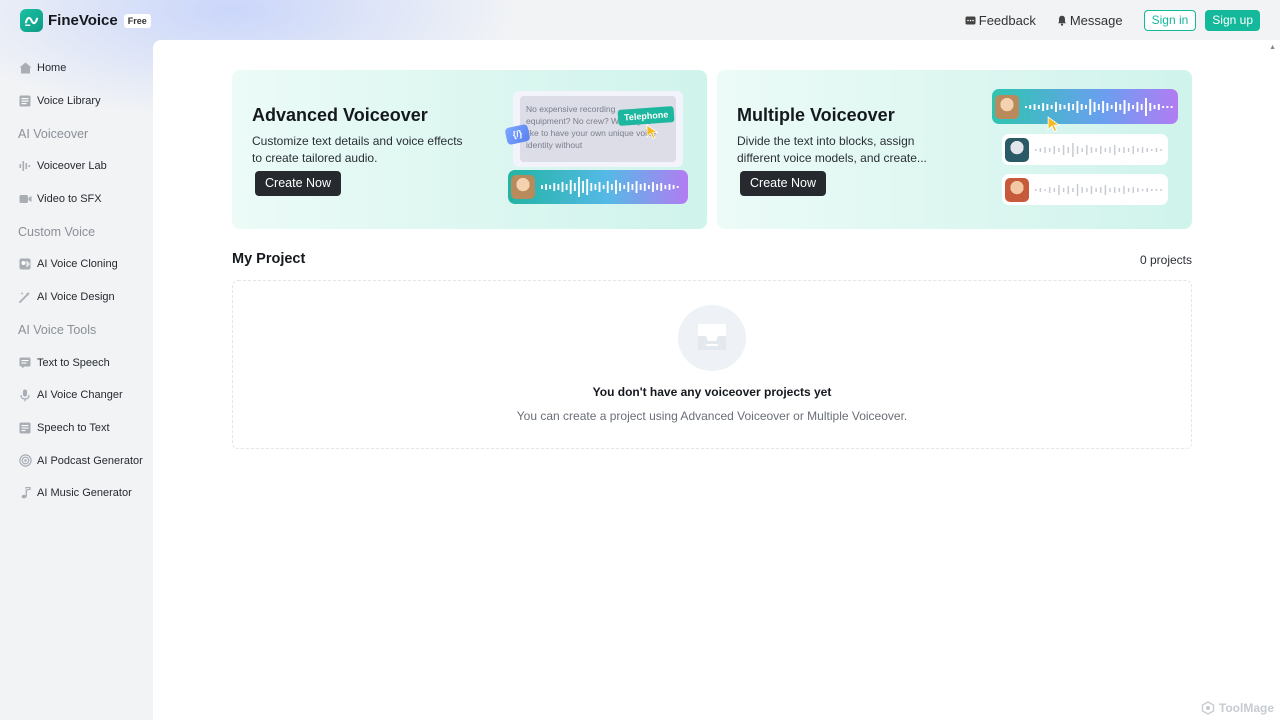 The width and height of the screenshot is (1280, 720). Describe the element at coordinates (1170, 20) in the screenshot. I see `sign-in-button: Sign in` at that location.